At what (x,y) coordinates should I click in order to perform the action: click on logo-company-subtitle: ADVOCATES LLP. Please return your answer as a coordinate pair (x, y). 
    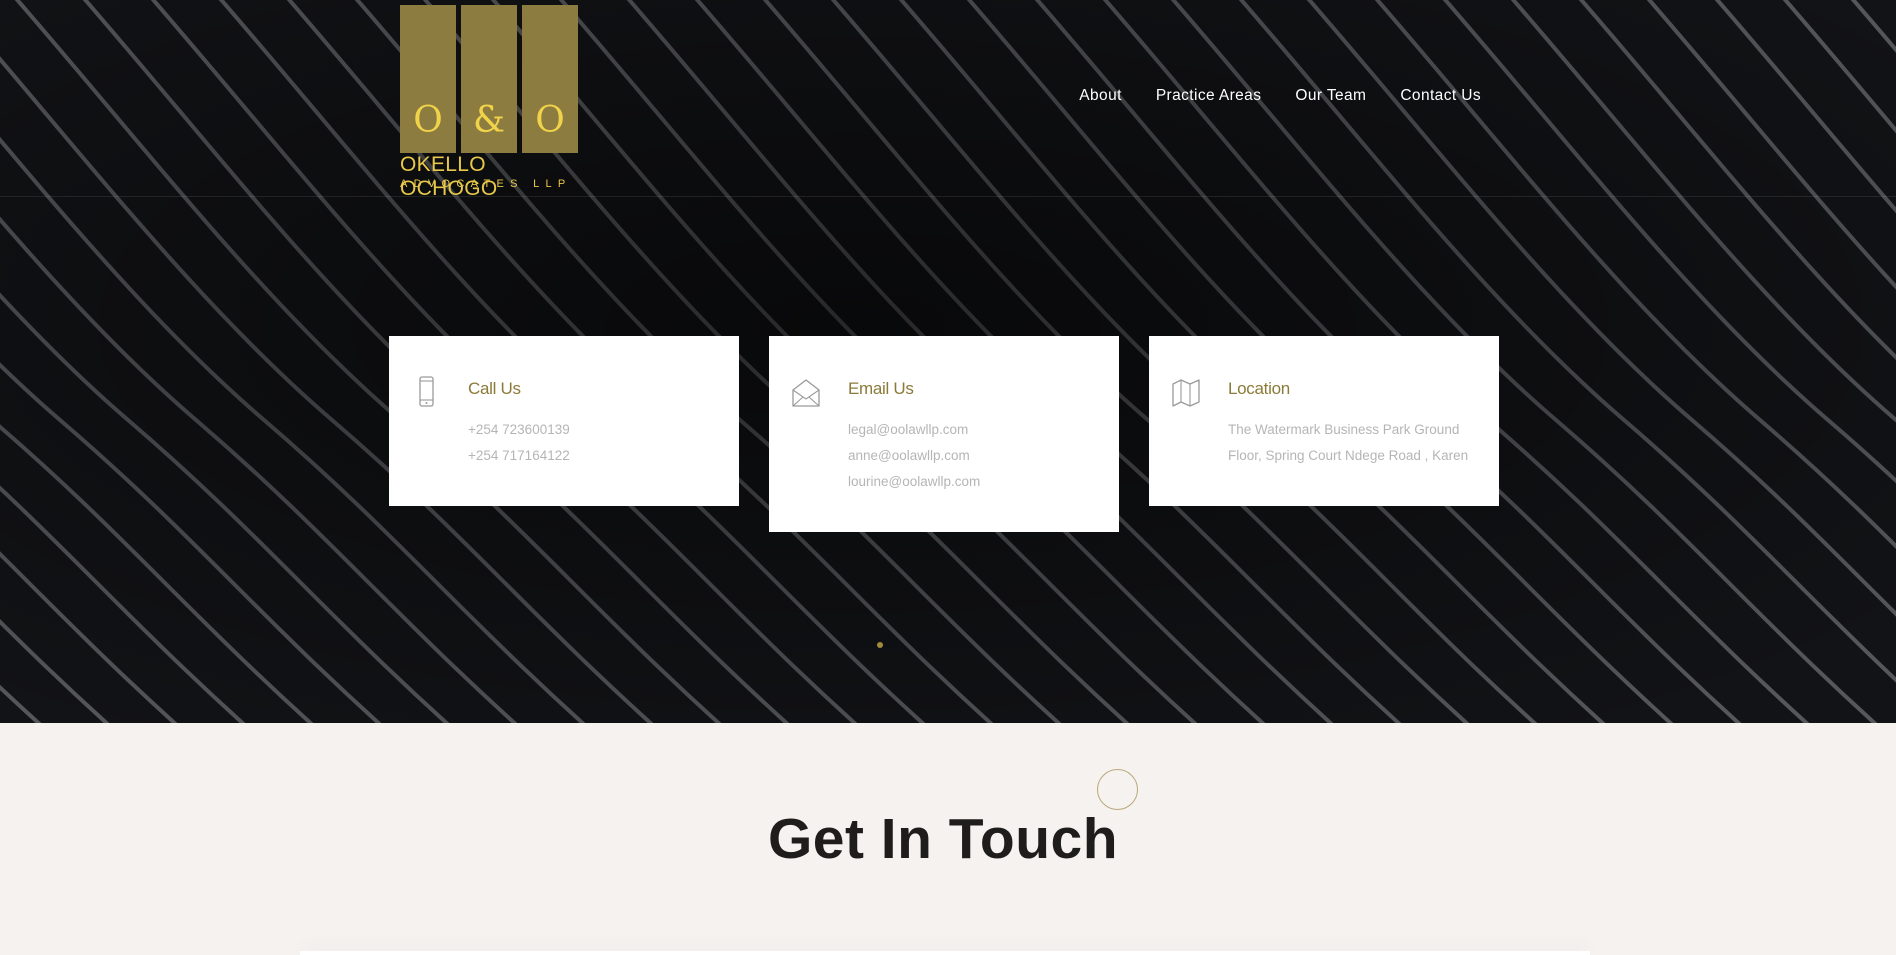
    Looking at the image, I should click on (486, 184).